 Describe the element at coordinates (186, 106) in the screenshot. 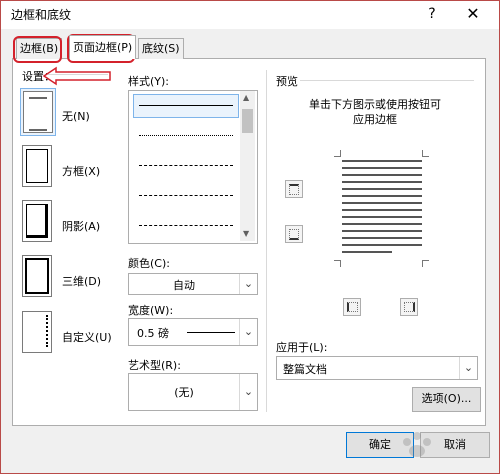

I see `selected-style` at that location.